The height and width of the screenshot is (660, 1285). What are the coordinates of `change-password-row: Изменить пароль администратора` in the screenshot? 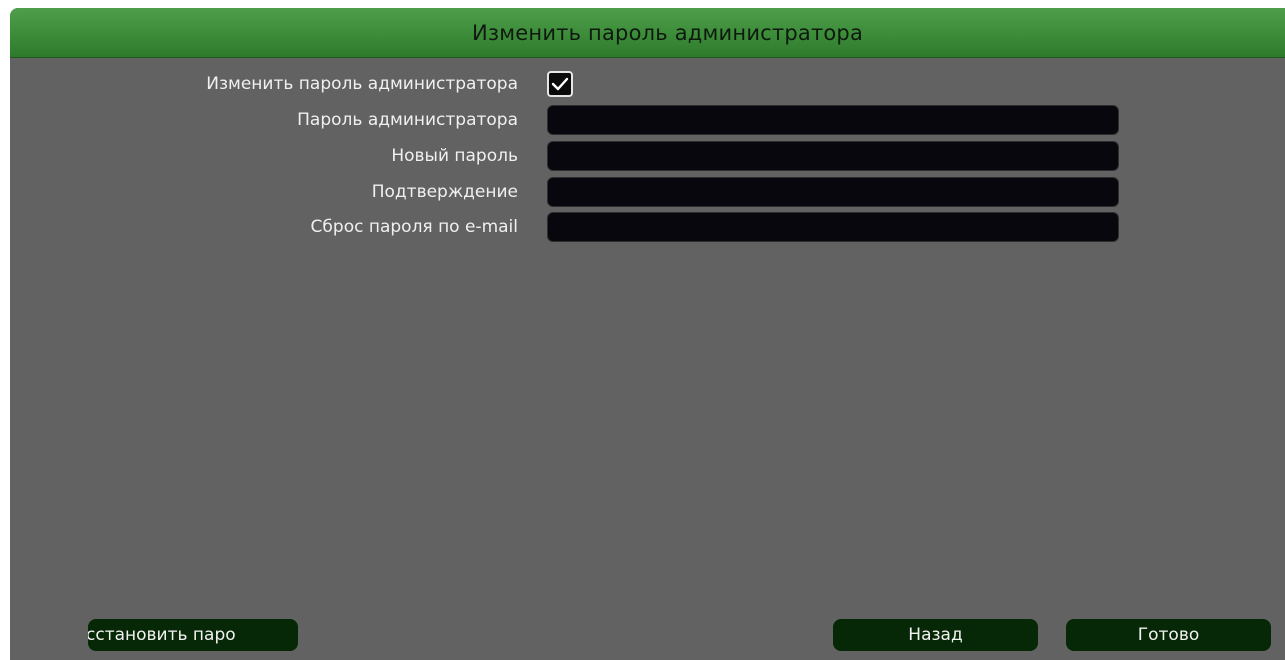 It's located at (647, 84).